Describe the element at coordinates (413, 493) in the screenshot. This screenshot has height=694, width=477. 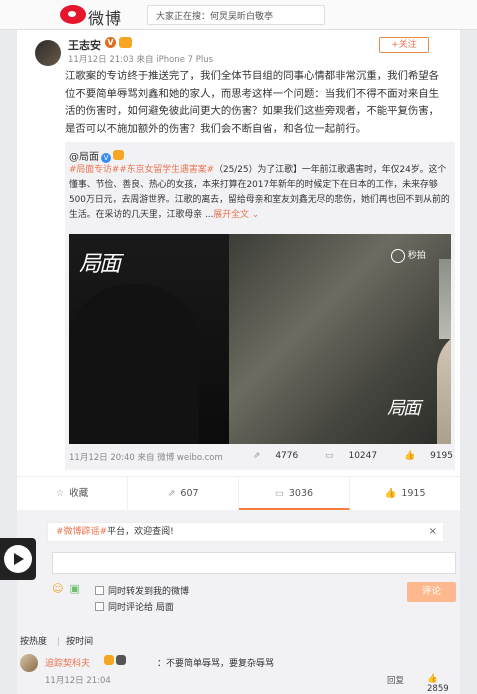
I see `like-label: 1915` at that location.